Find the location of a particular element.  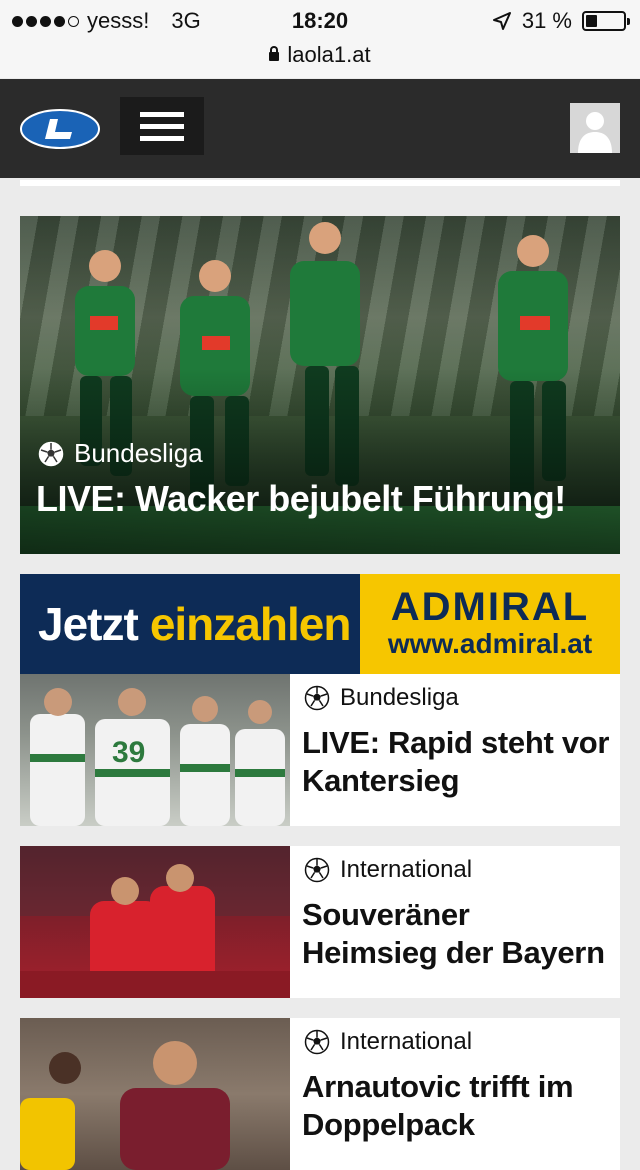

article-category: Bundesliga is located at coordinates (381, 698).